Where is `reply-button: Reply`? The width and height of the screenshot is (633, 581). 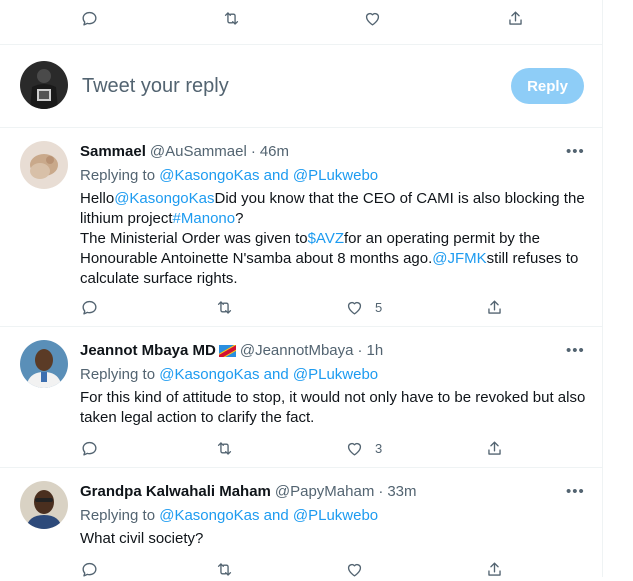 reply-button: Reply is located at coordinates (547, 86).